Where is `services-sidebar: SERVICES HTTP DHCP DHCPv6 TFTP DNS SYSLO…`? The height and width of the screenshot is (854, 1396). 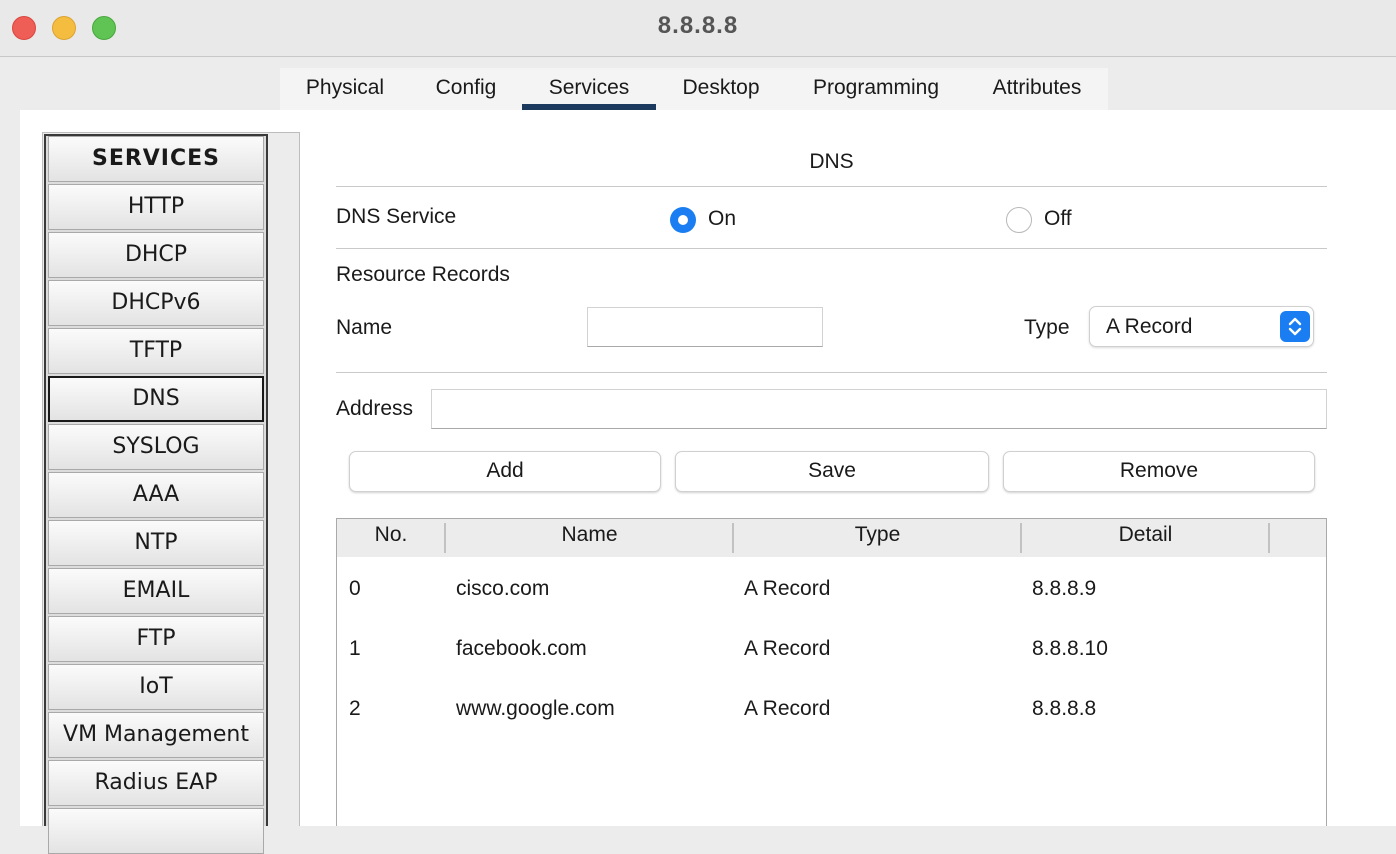 services-sidebar: SERVICES HTTP DHCP DHCPv6 TFTP DNS SYSLO… is located at coordinates (156, 494).